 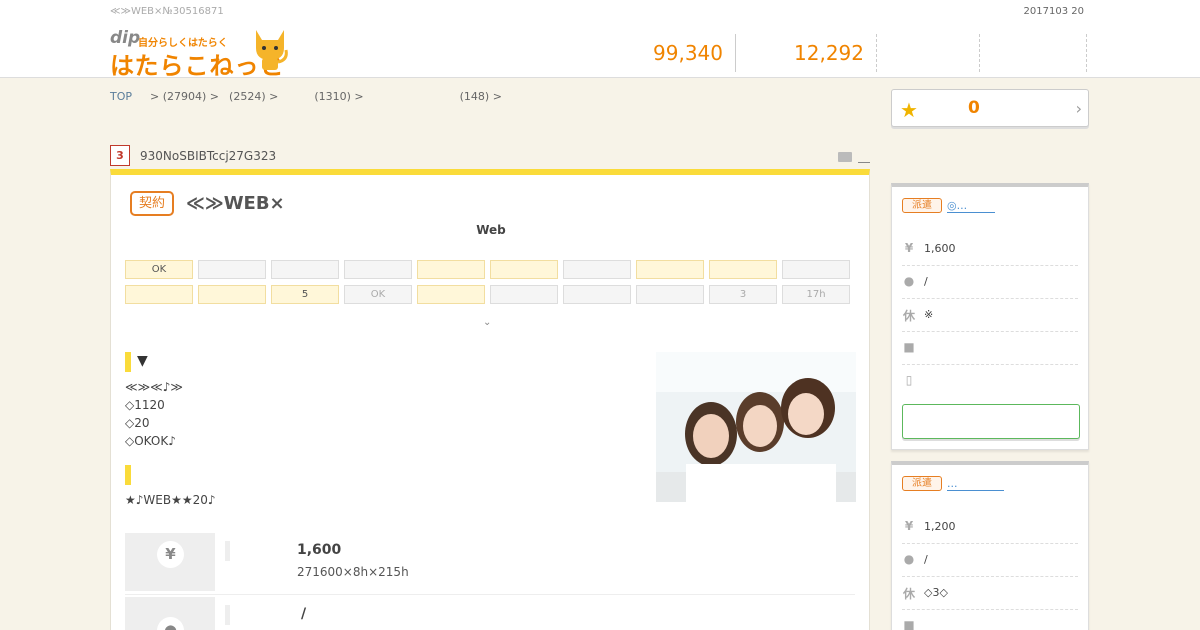 I want to click on section-body: ★♪WEB★★20♪, so click(x=170, y=500).